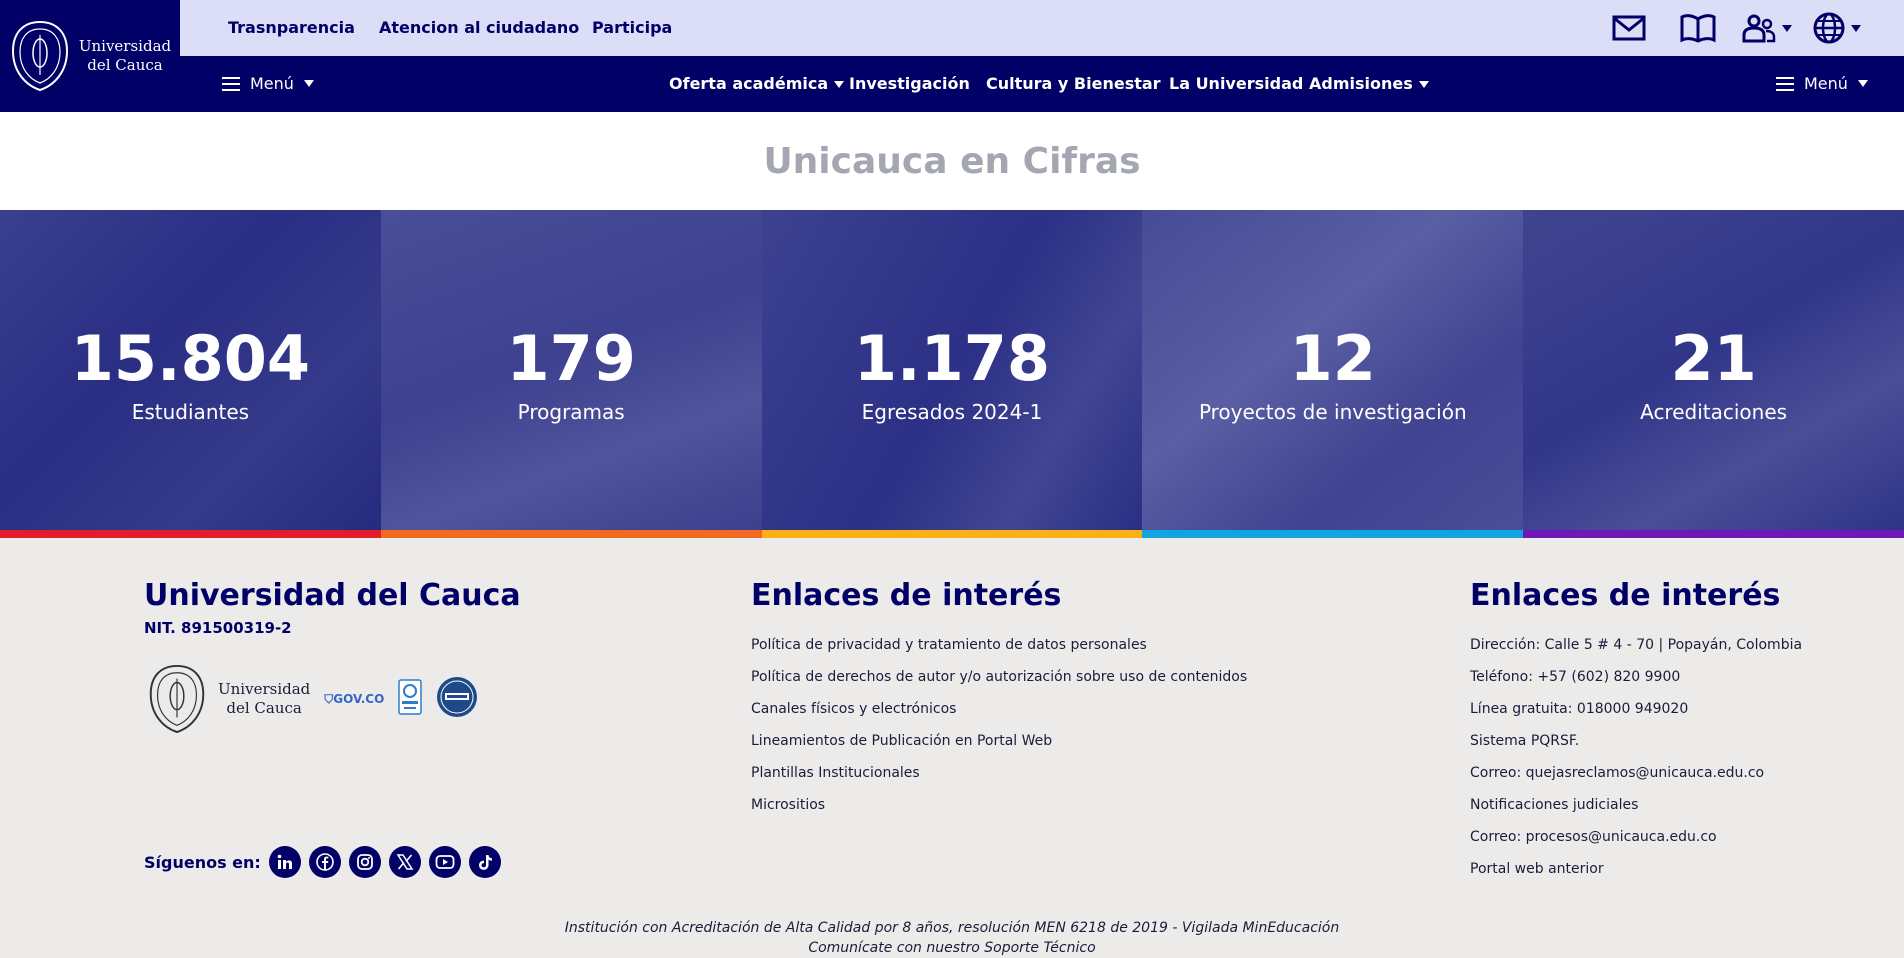 The width and height of the screenshot is (1904, 958). I want to click on x-icon, so click(404, 862).